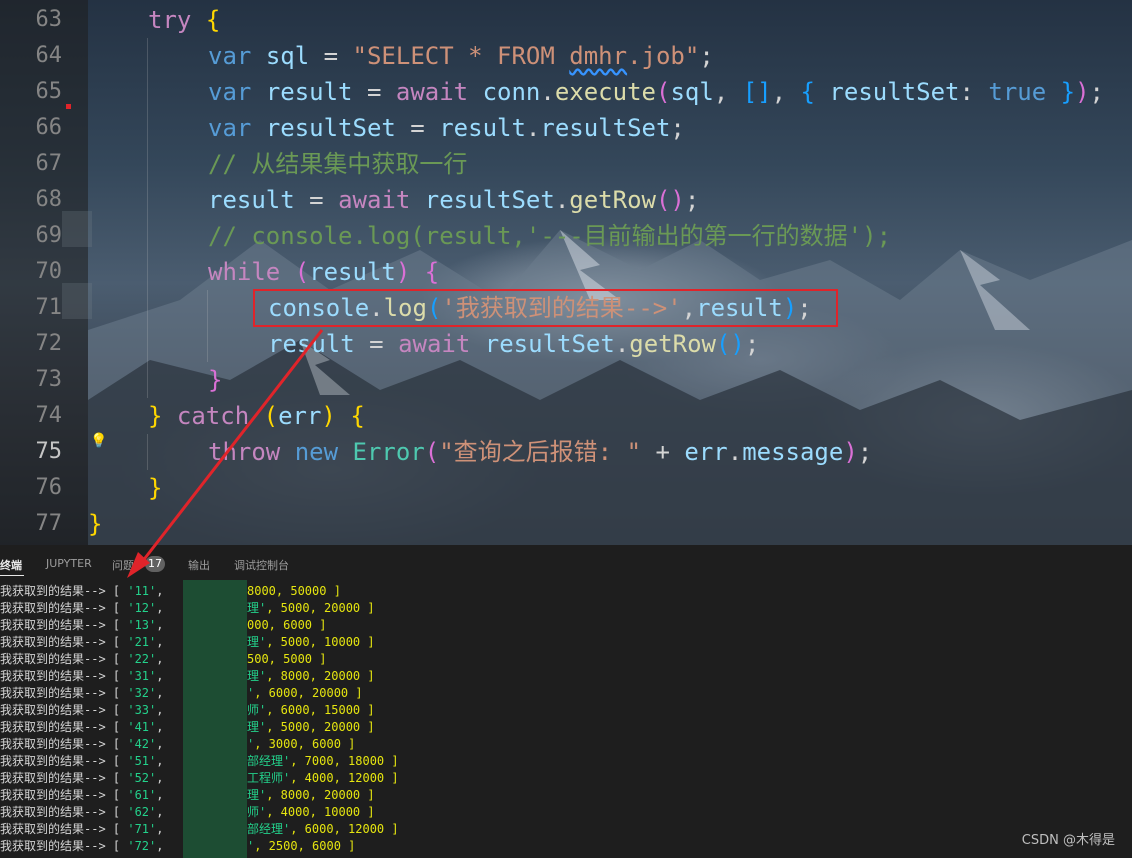  Describe the element at coordinates (199, 829) in the screenshot. I see `terminal-line: 我获取到的结果--> [ '71', 部经理', 6000, 12000 ]` at that location.